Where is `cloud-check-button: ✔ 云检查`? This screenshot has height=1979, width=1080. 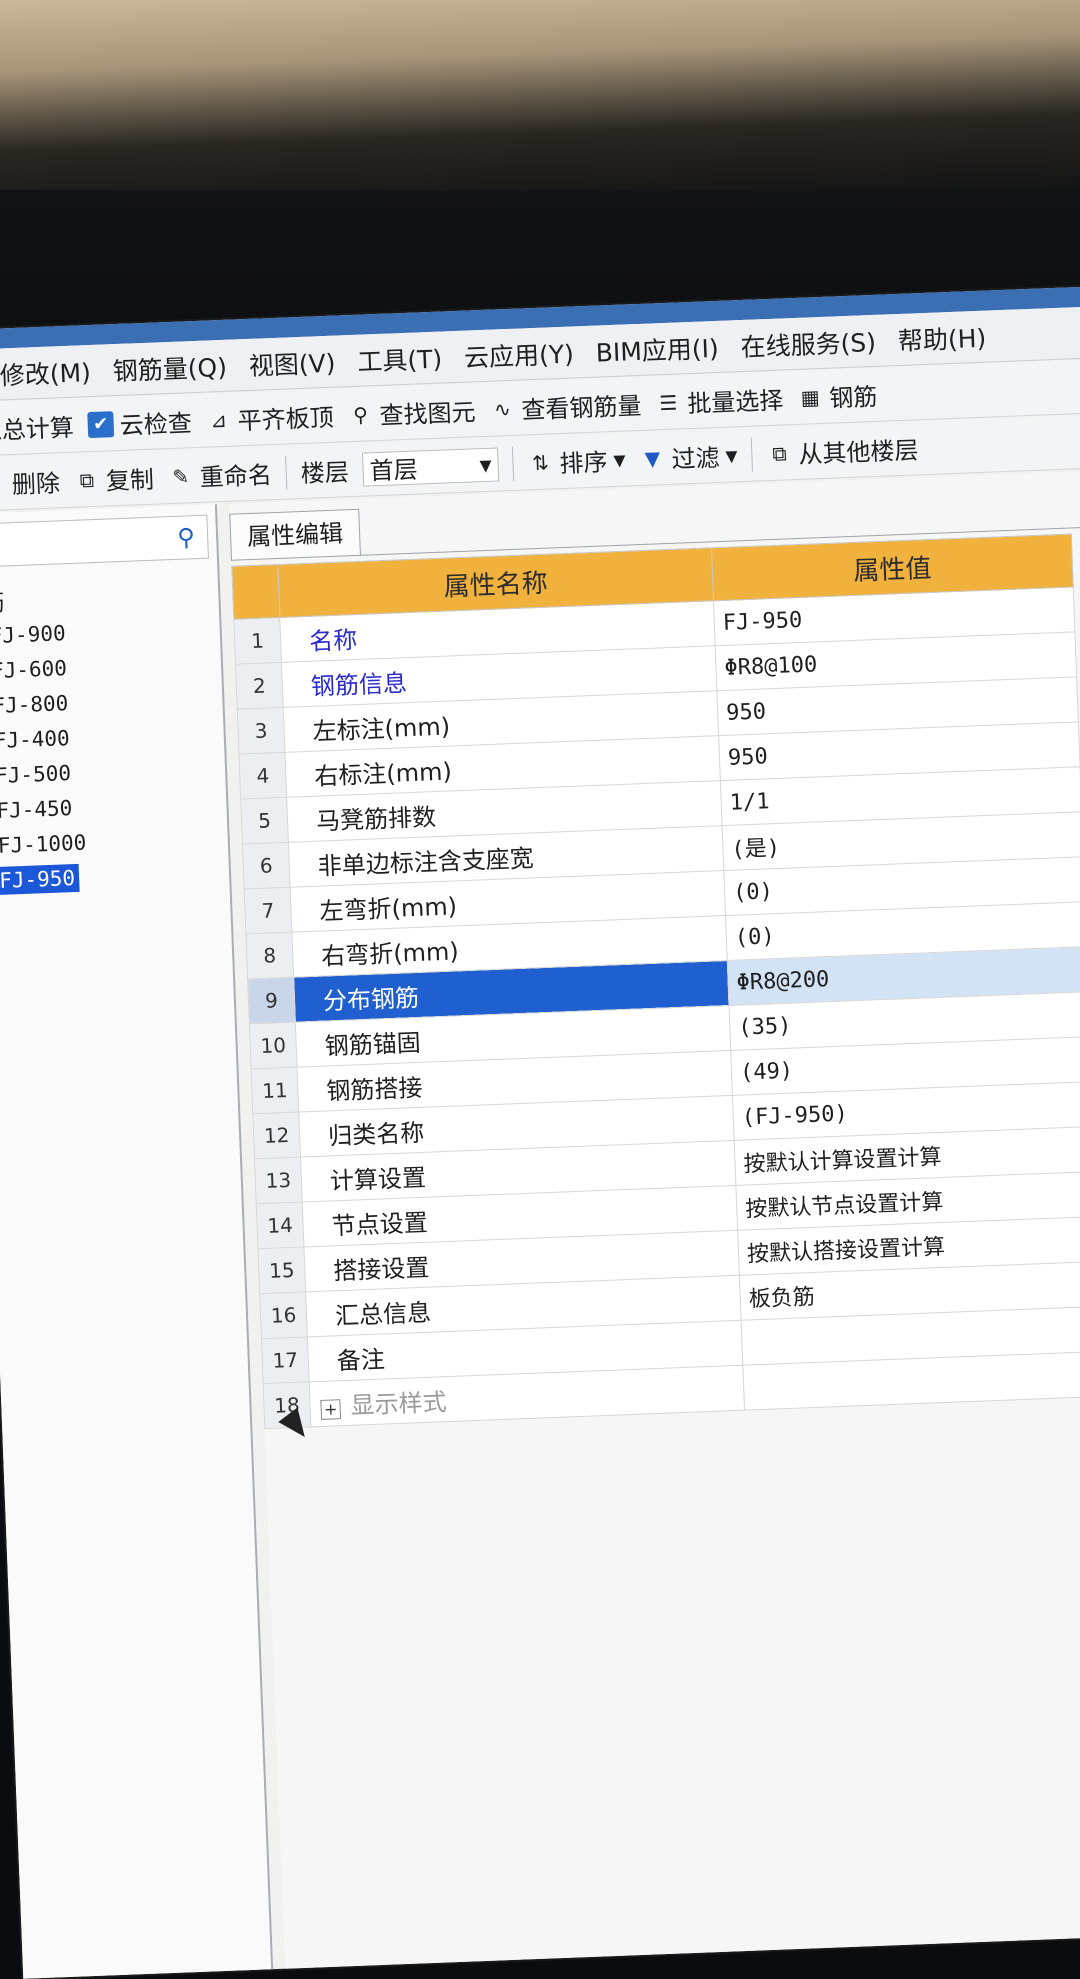
cloud-check-button: ✔ 云检查 is located at coordinates (139, 422).